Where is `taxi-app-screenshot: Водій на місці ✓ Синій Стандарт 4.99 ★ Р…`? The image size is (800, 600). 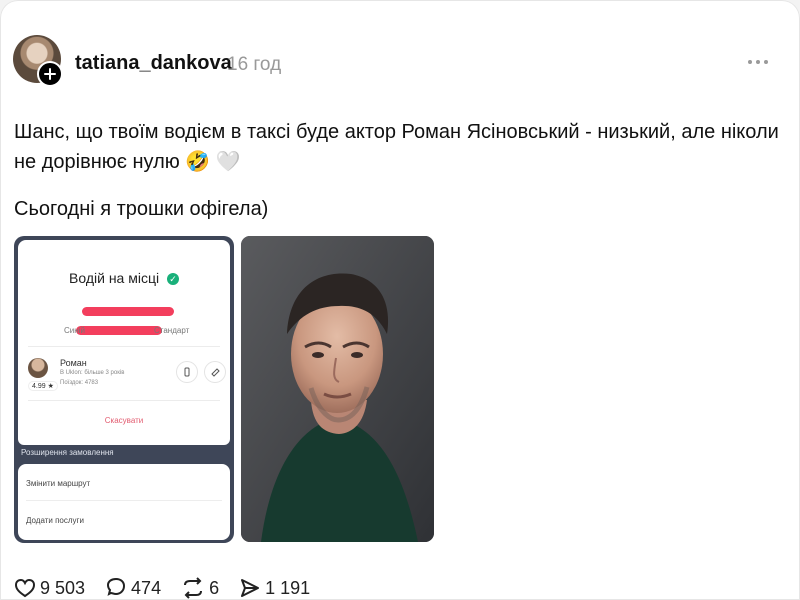 taxi-app-screenshot: Водій на місці ✓ Синій Стандарт 4.99 ★ Р… is located at coordinates (124, 389).